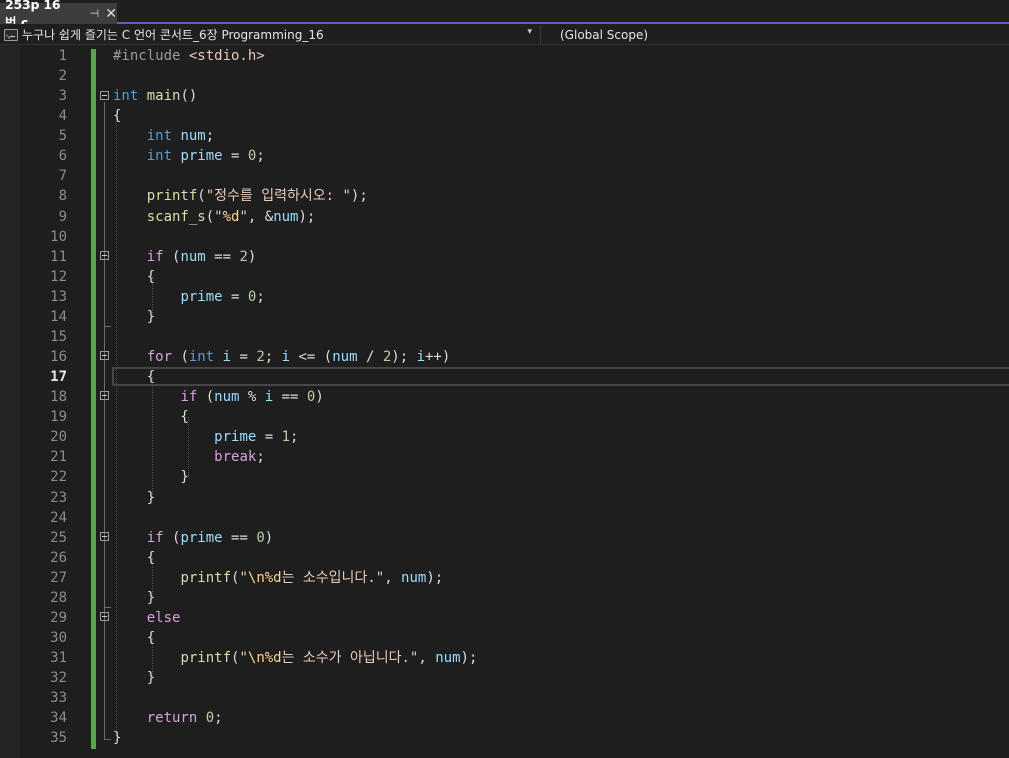 The width and height of the screenshot is (1009, 758). I want to click on code-line: 32 }, so click(504, 678).